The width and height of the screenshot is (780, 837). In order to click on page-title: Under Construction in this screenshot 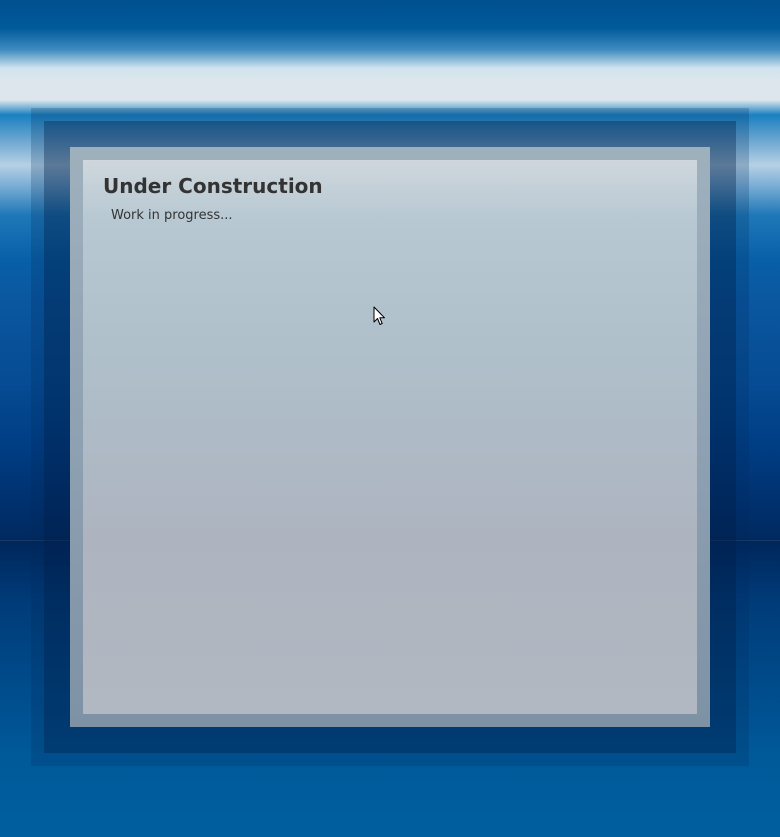, I will do `click(213, 186)`.